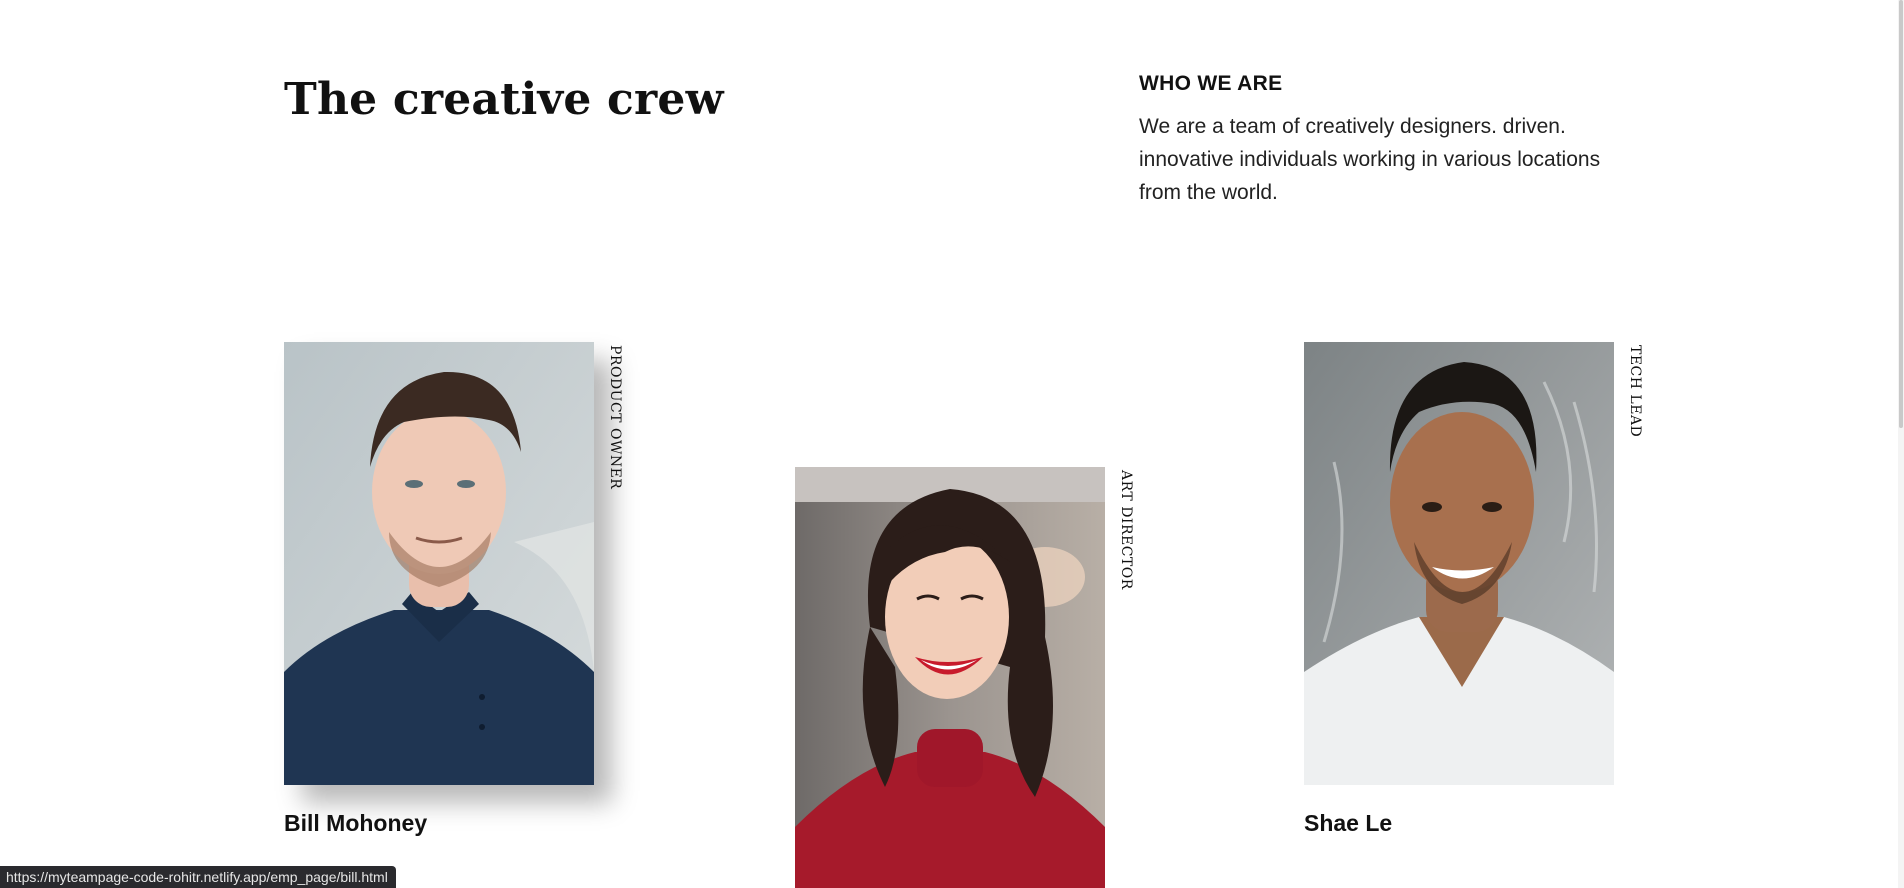  I want to click on team-photo-bill, so click(439, 563).